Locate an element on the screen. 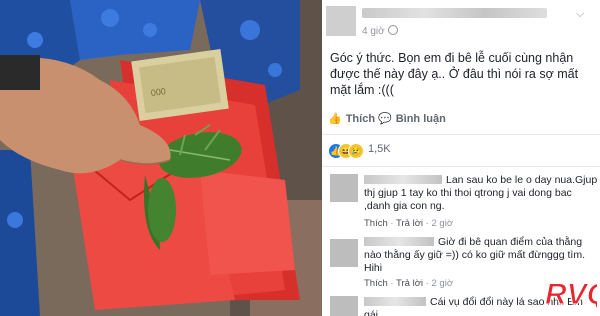  thumbs-up-icon: 👍 is located at coordinates (335, 119).